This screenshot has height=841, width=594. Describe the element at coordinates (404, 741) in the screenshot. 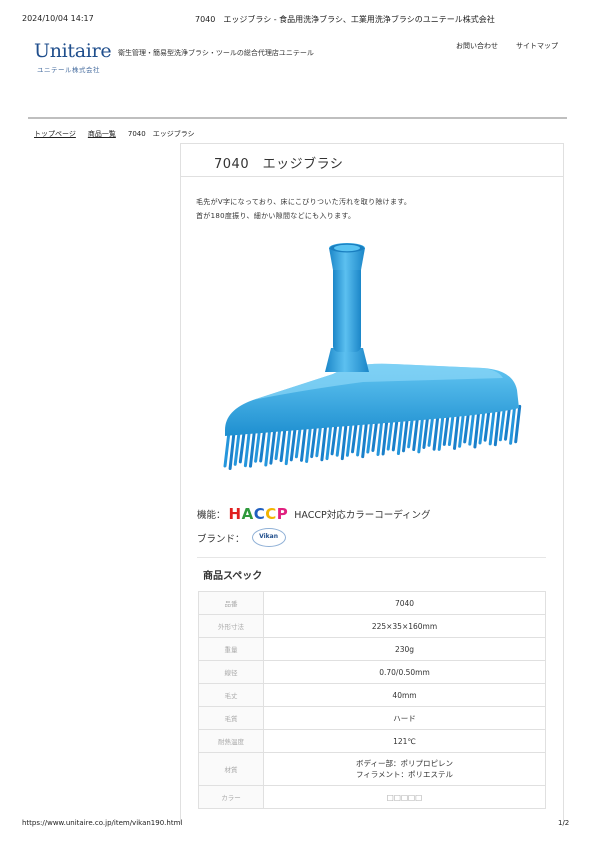

I see `spec-value: 121℃` at that location.